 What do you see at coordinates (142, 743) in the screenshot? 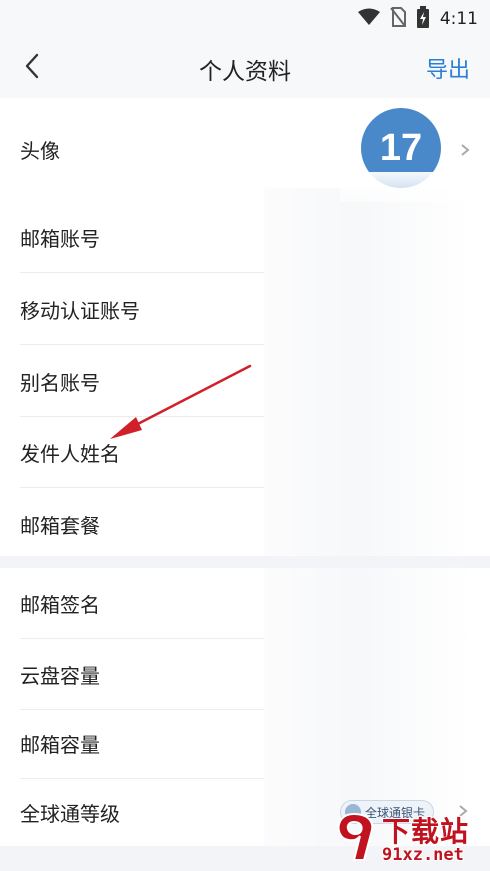
I see `row-mailbox-capacity: 邮箱容量` at bounding box center [142, 743].